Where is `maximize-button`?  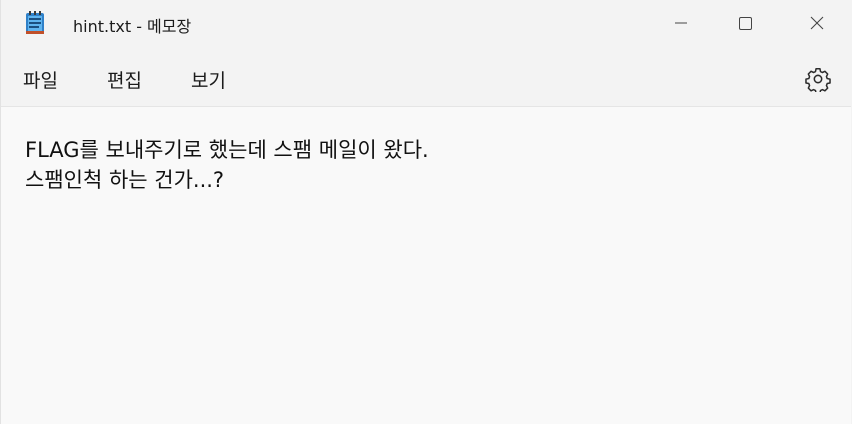
maximize-button is located at coordinates (745, 23).